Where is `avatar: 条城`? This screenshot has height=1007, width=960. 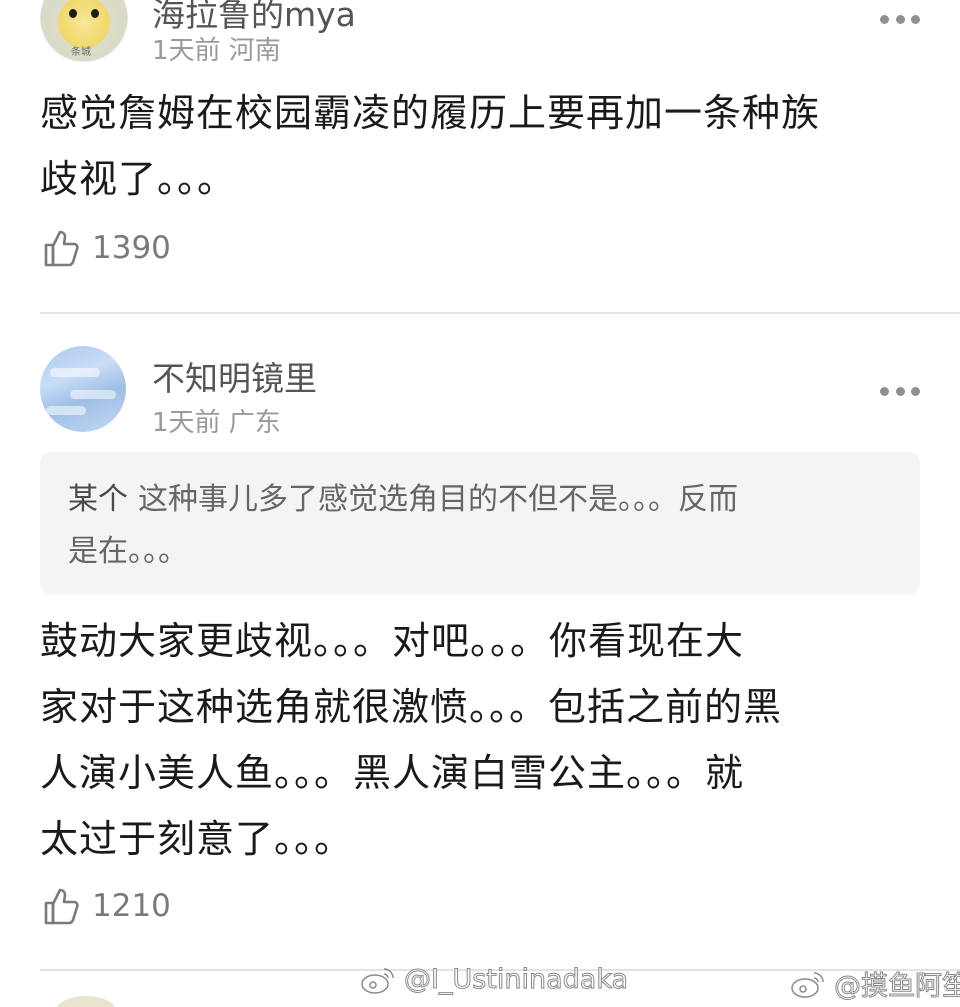
avatar: 条城 is located at coordinates (84, 31).